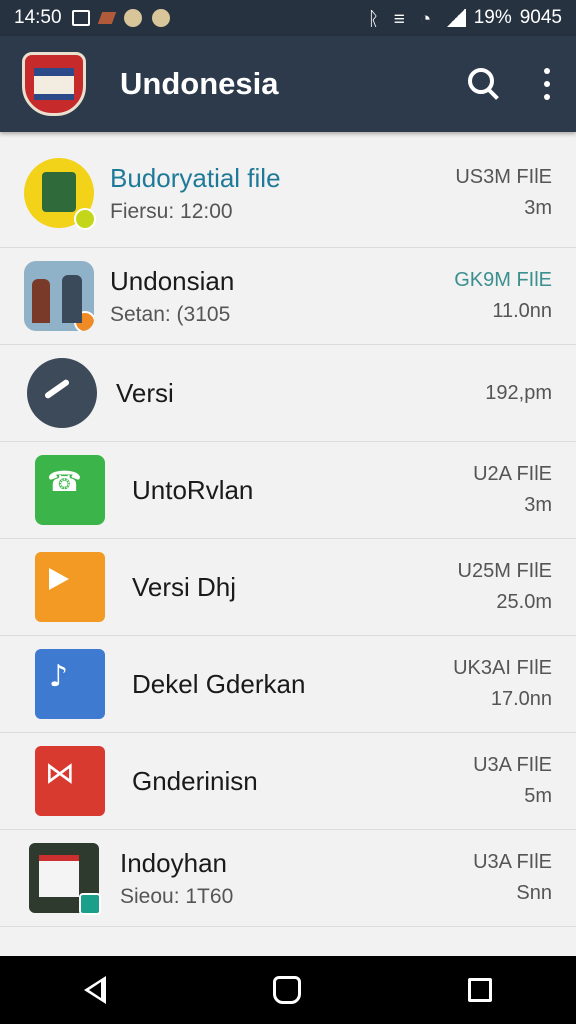  Describe the element at coordinates (70, 781) in the screenshot. I see `code-icon` at that location.